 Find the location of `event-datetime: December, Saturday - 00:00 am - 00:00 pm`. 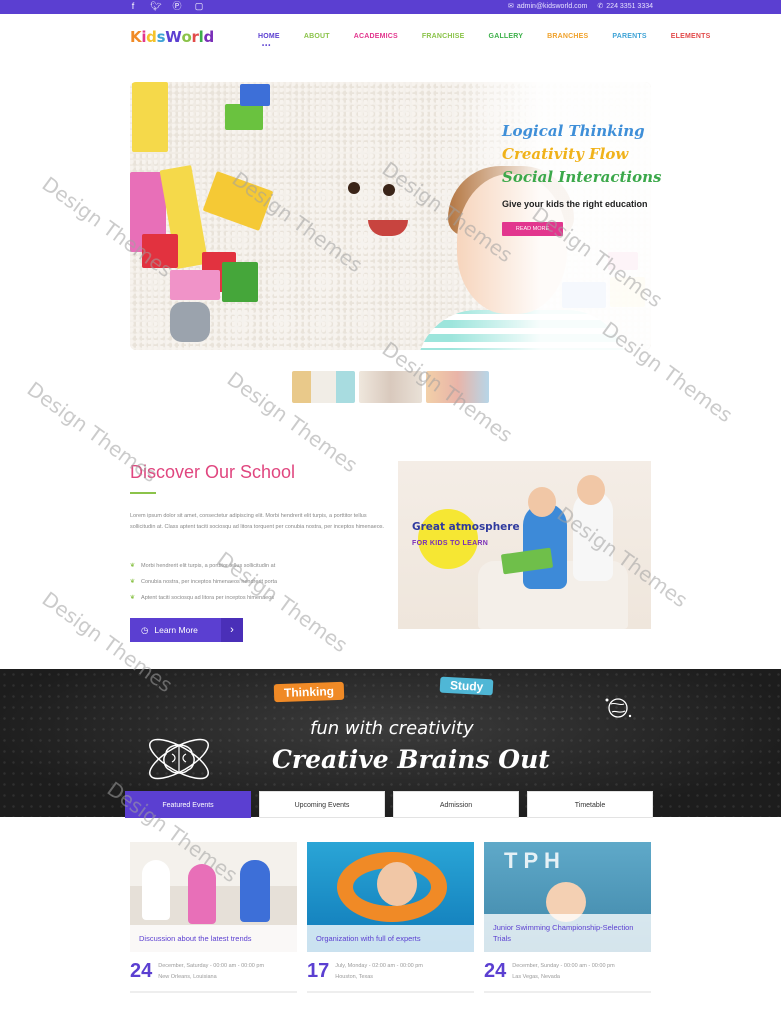

event-datetime: December, Saturday - 00:00 am - 00:00 pm is located at coordinates (211, 966).